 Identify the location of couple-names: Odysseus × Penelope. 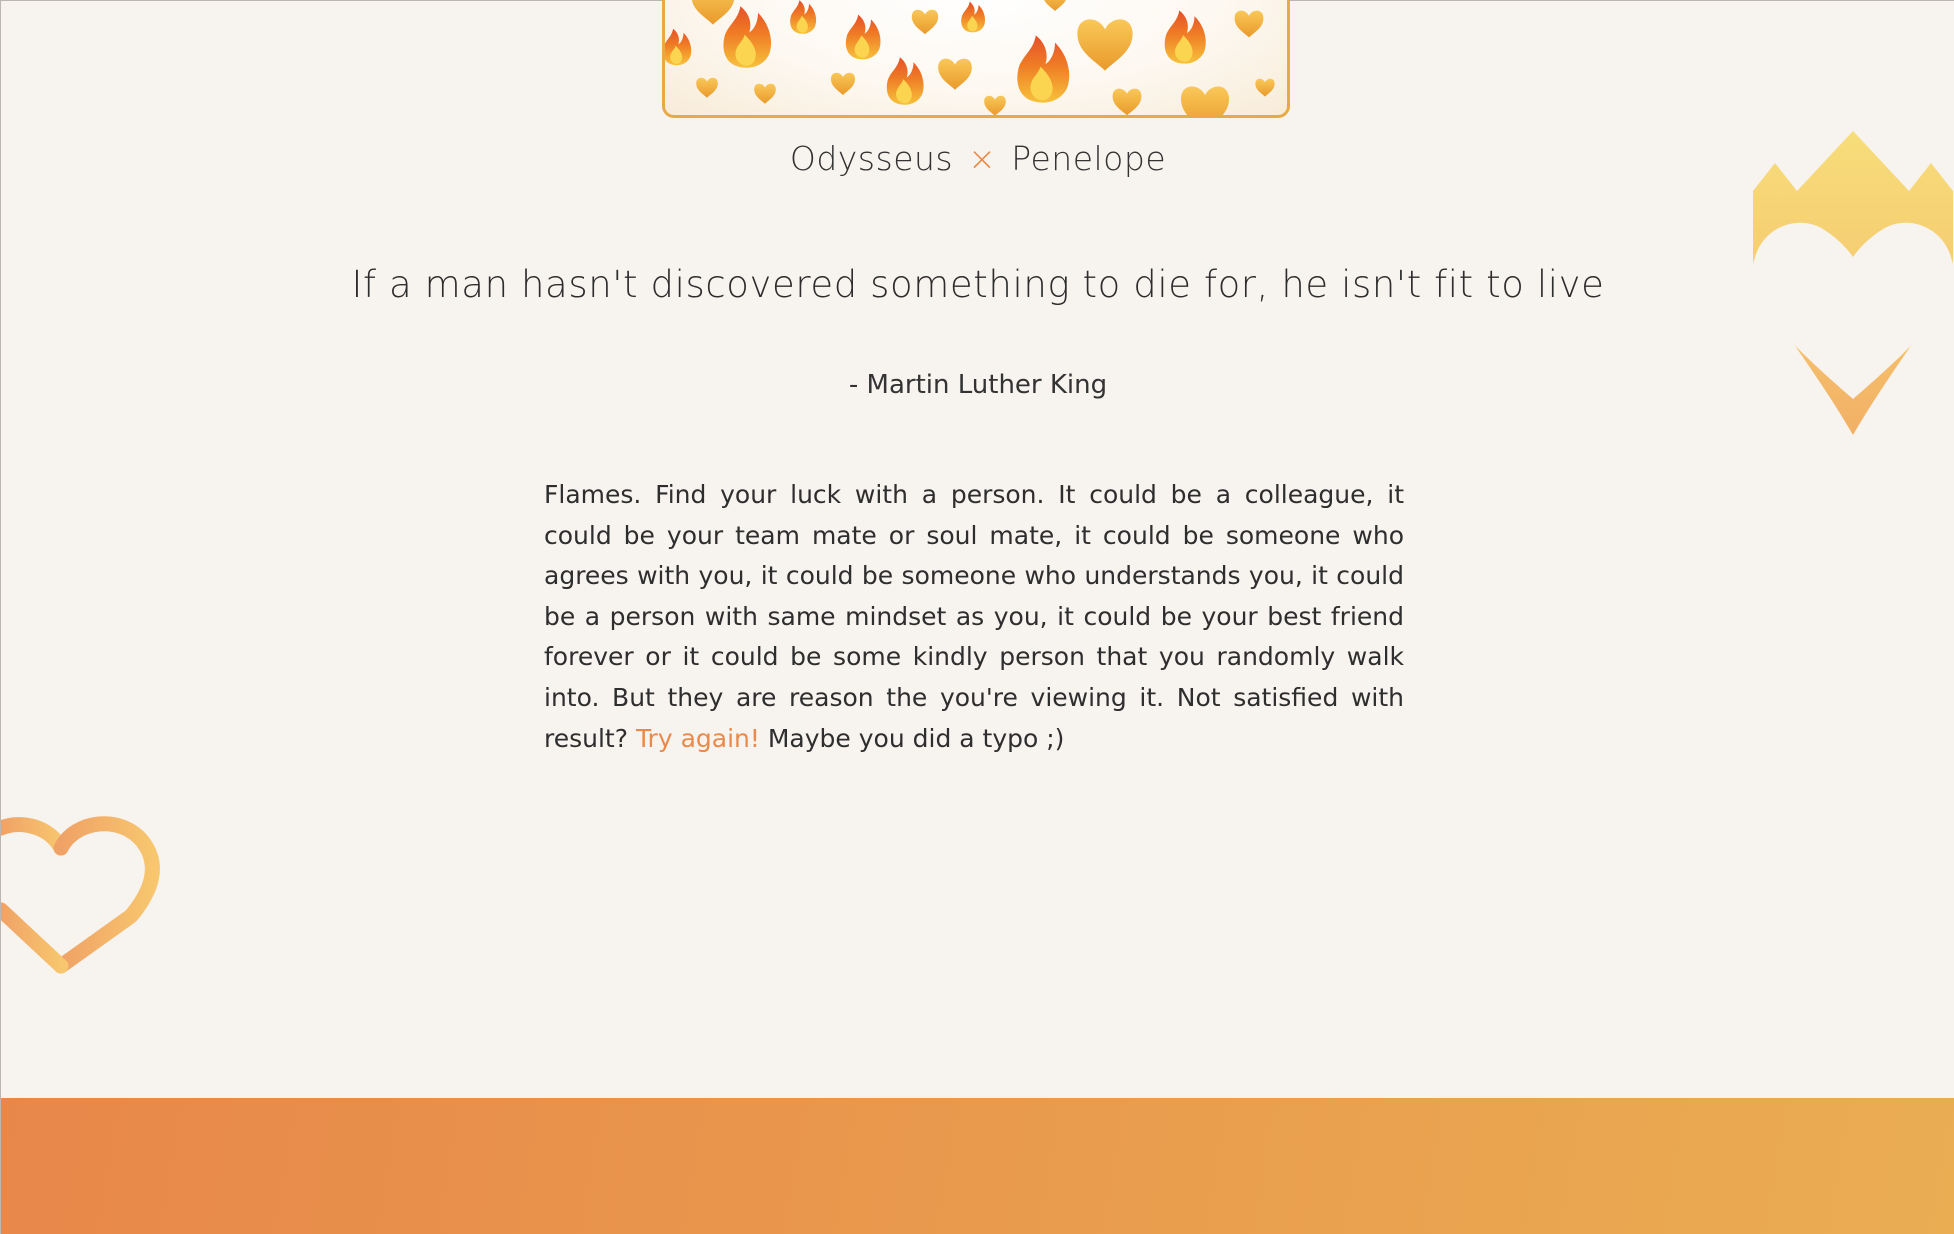
(977, 158).